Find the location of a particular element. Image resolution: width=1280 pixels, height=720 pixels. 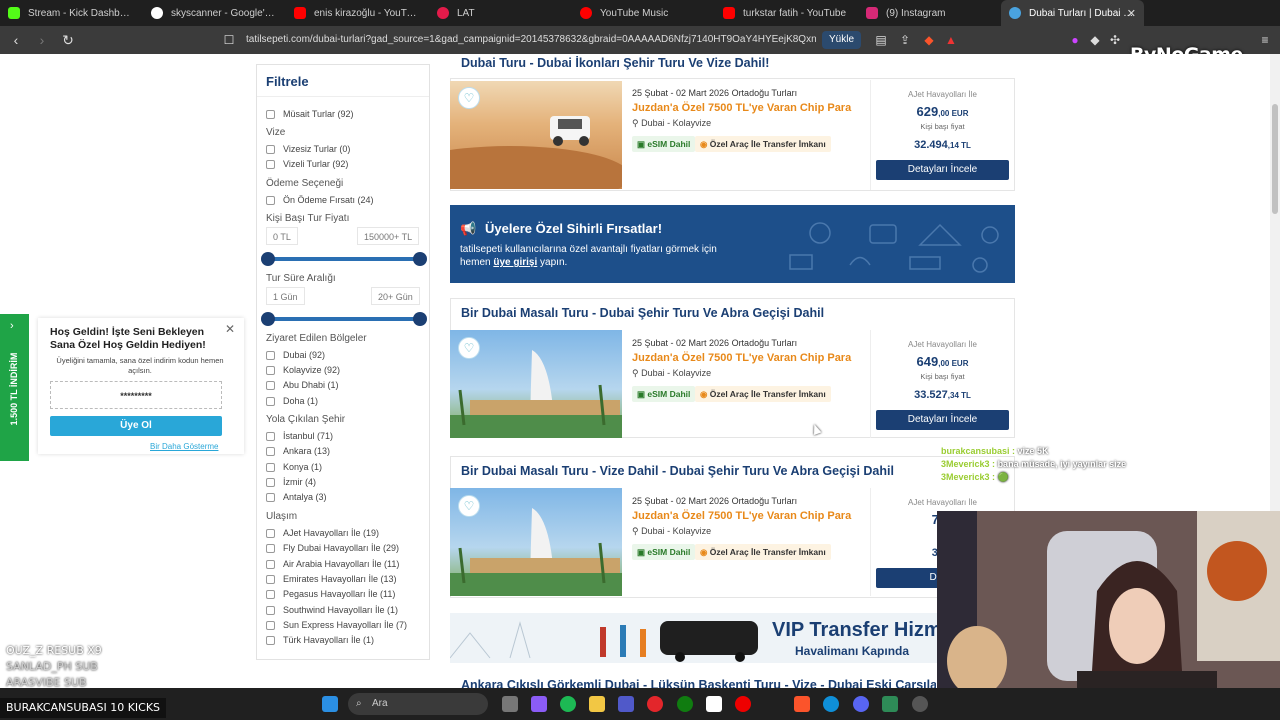

filter-option: Antalya (3) is located at coordinates (296, 497).